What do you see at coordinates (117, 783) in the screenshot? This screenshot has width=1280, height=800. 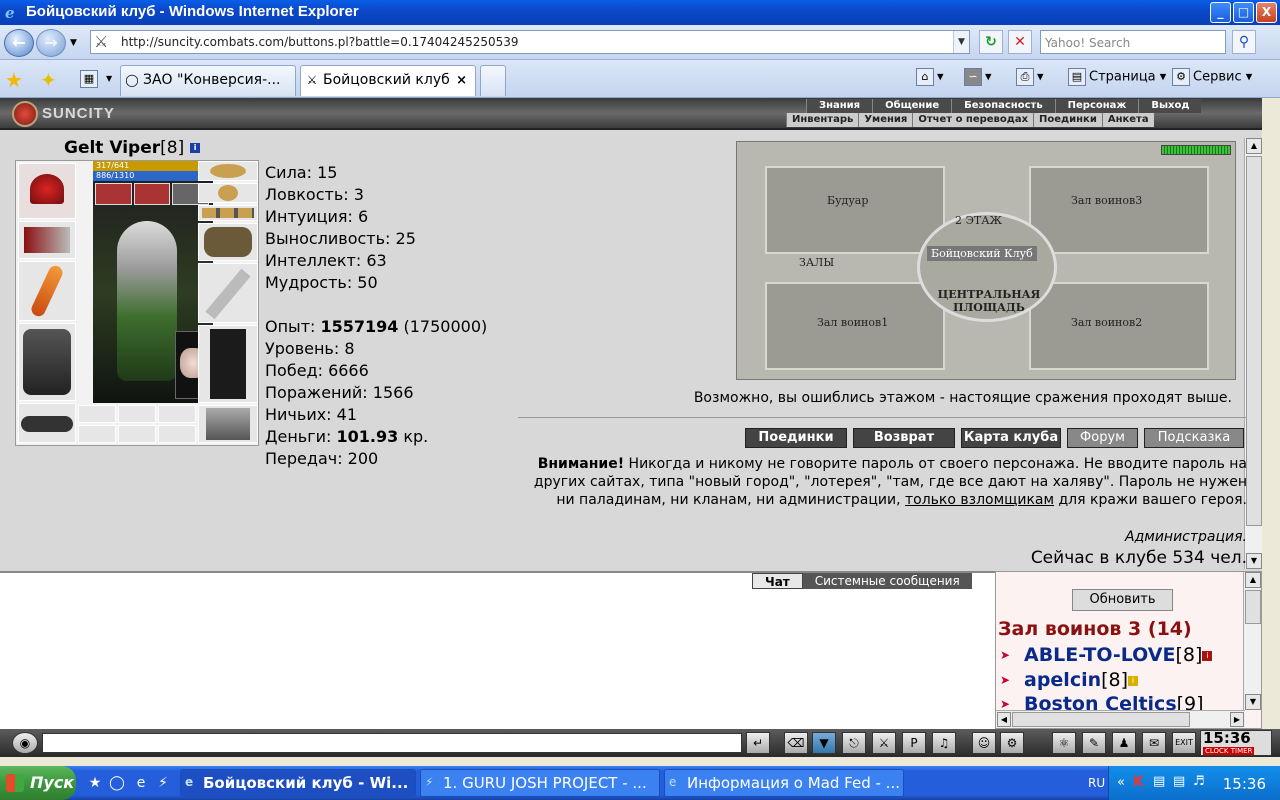 I see `opera-icon: ◯` at bounding box center [117, 783].